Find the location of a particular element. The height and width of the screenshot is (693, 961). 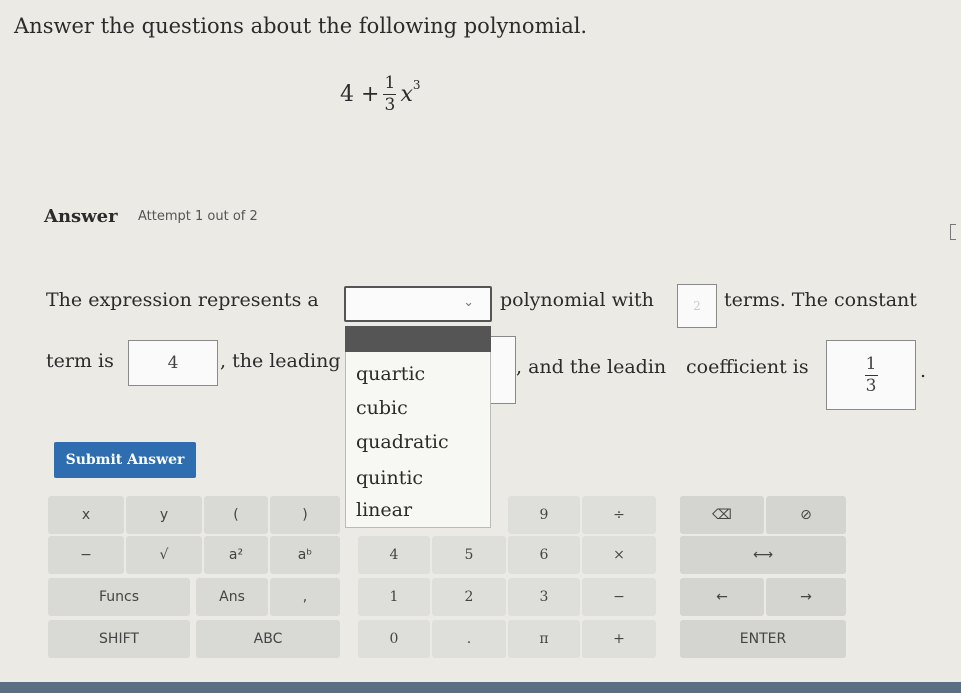

sentence-part-4: term is is located at coordinates (80, 361).